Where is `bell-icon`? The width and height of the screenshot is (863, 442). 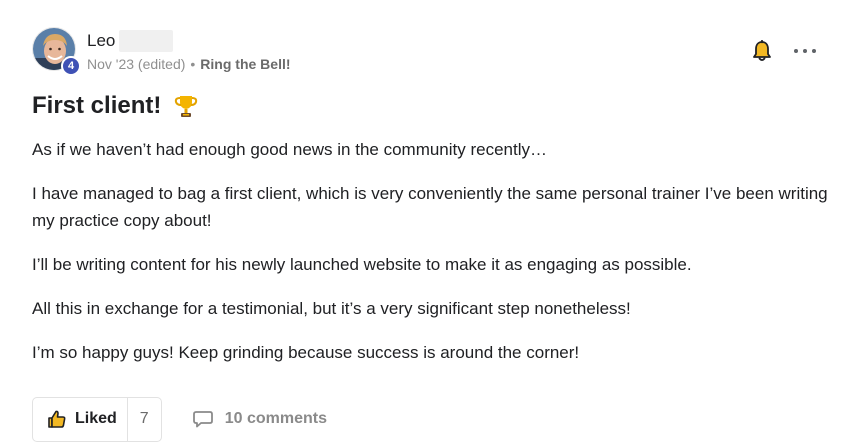
bell-icon is located at coordinates (762, 50).